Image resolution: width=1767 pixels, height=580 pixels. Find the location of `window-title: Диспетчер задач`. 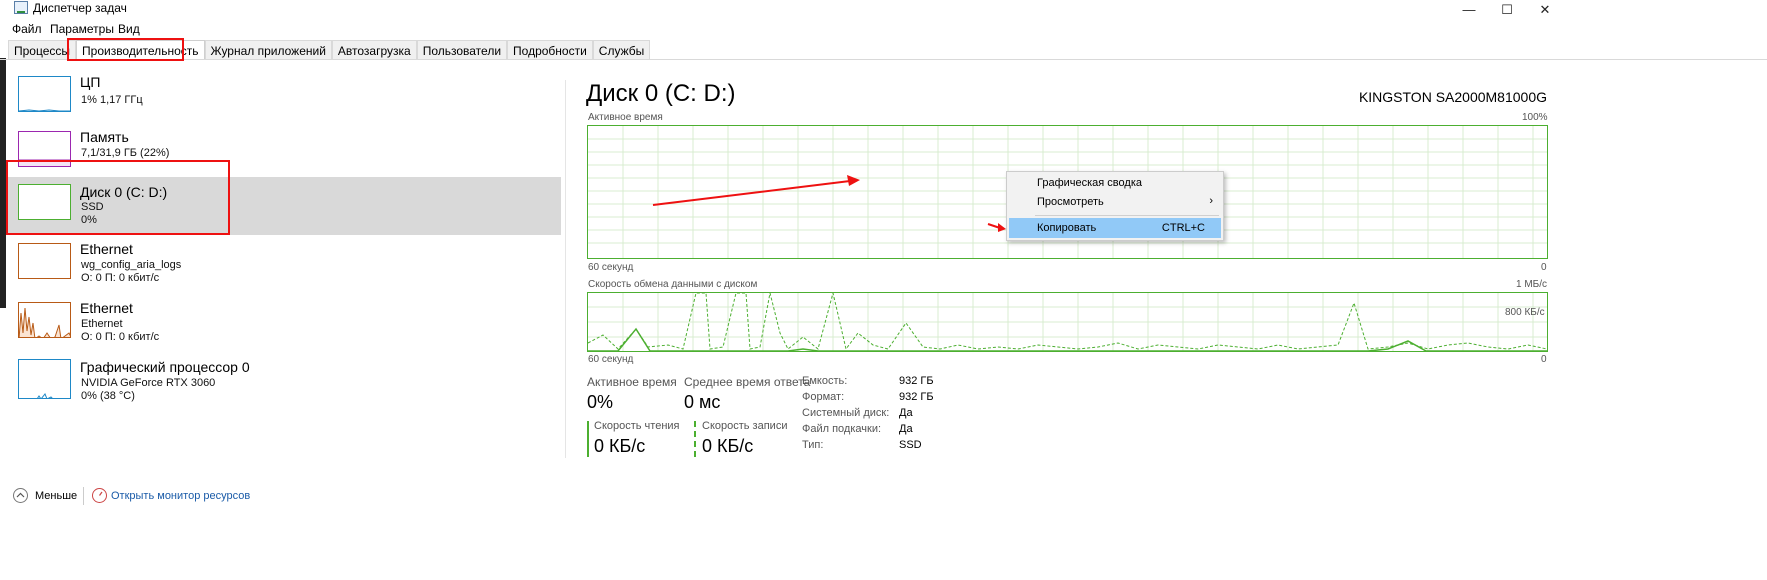

window-title: Диспетчер задач is located at coordinates (80, 8).